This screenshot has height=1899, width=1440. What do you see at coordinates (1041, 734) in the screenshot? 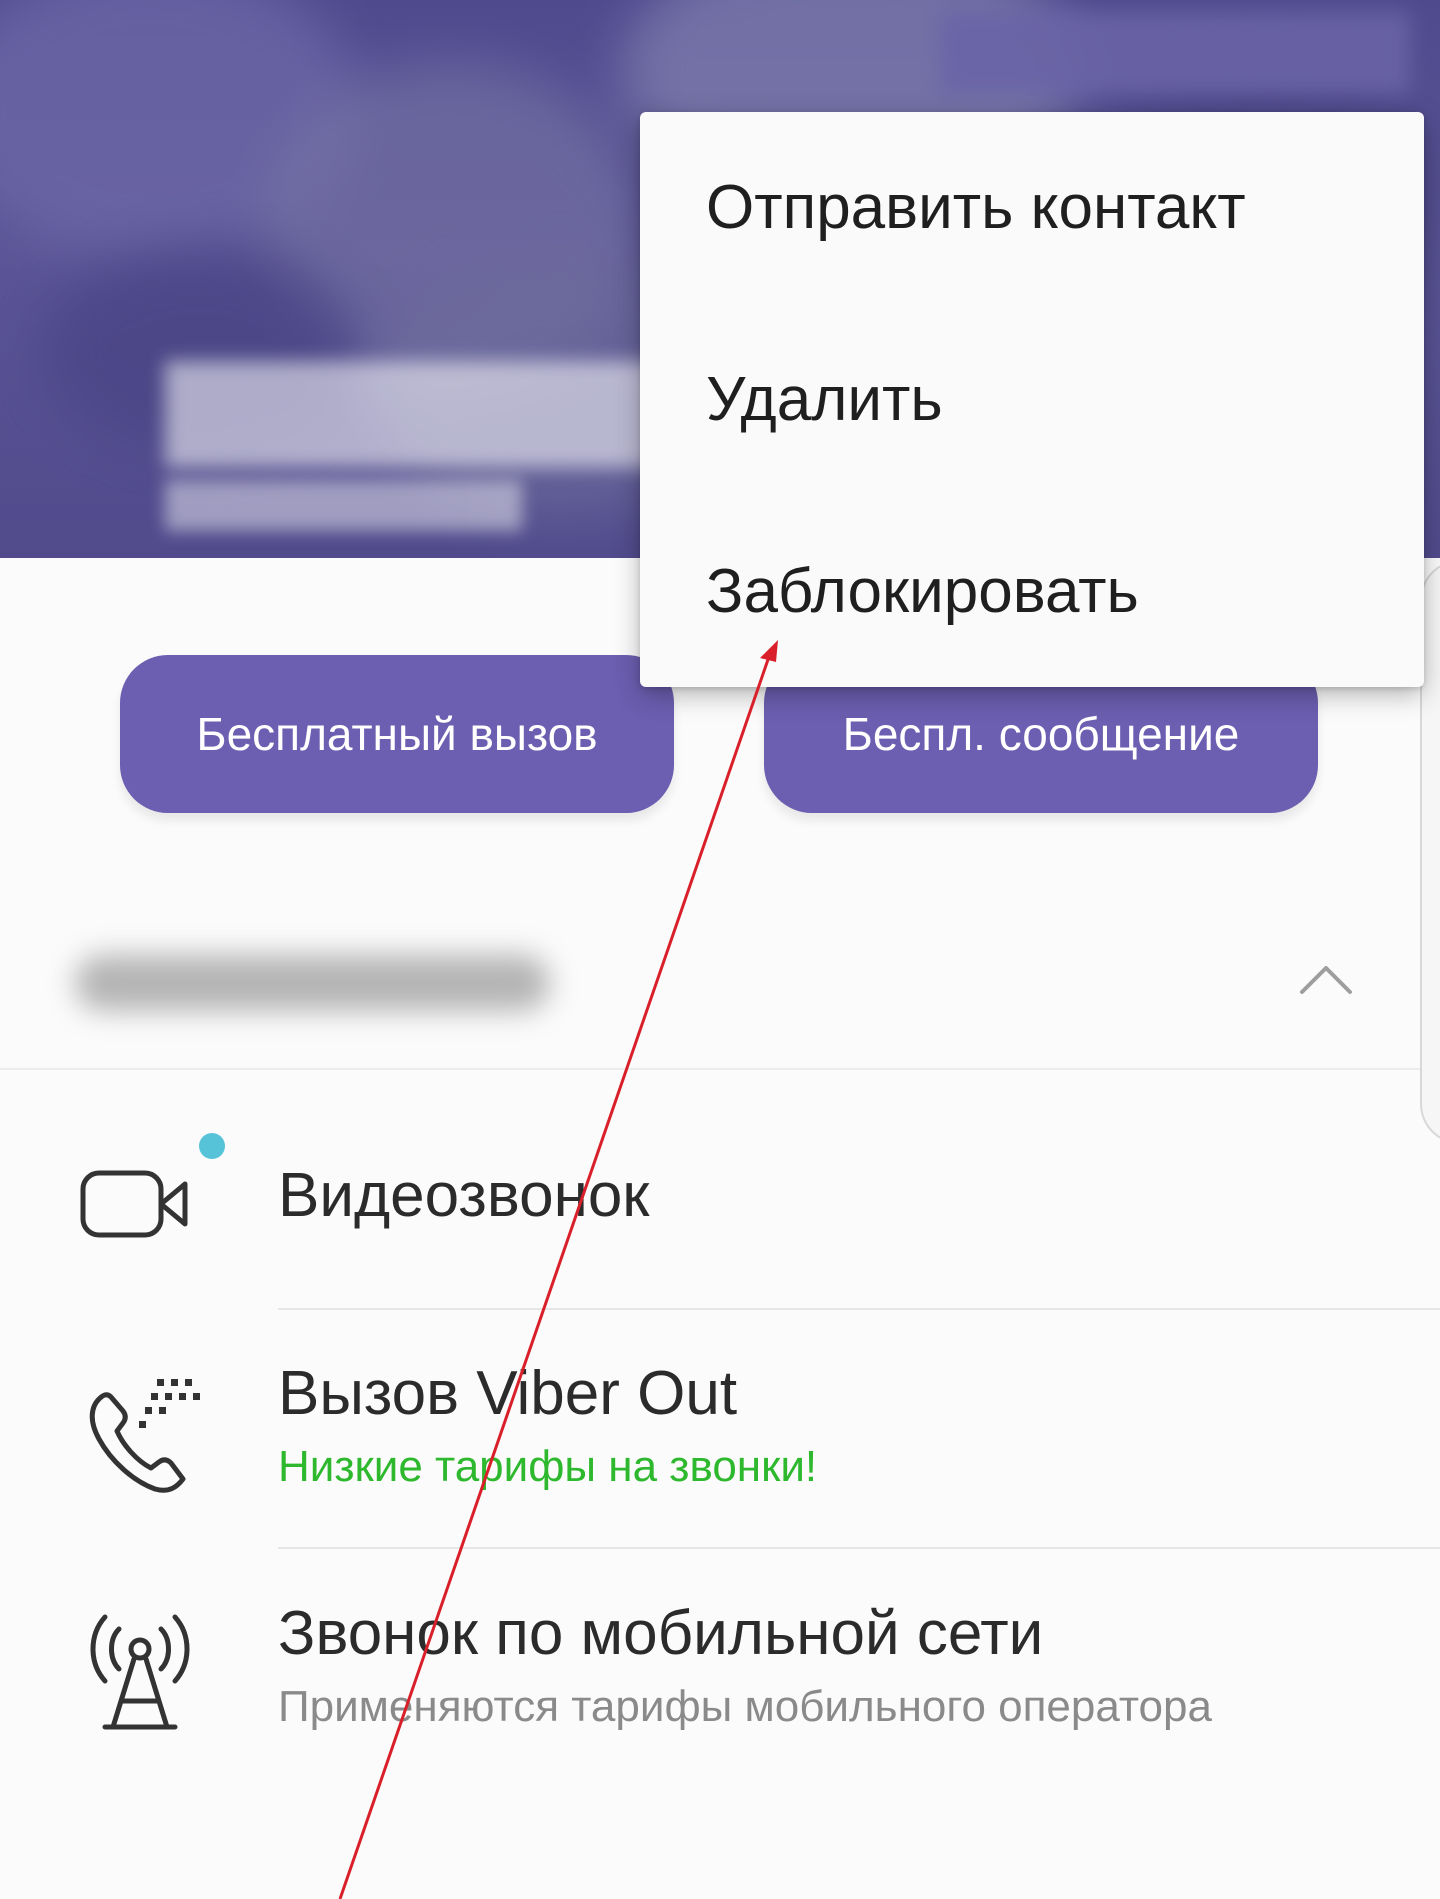
I see `free-message-button-label: Беспл. сообщение` at bounding box center [1041, 734].